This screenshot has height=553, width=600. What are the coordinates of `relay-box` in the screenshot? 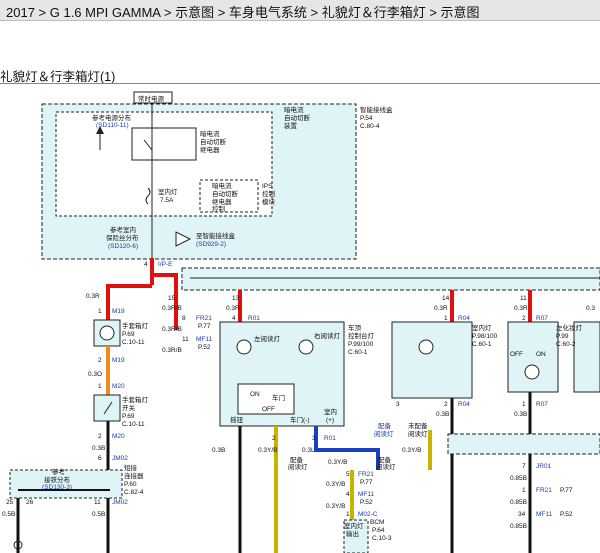 It's located at (164, 144).